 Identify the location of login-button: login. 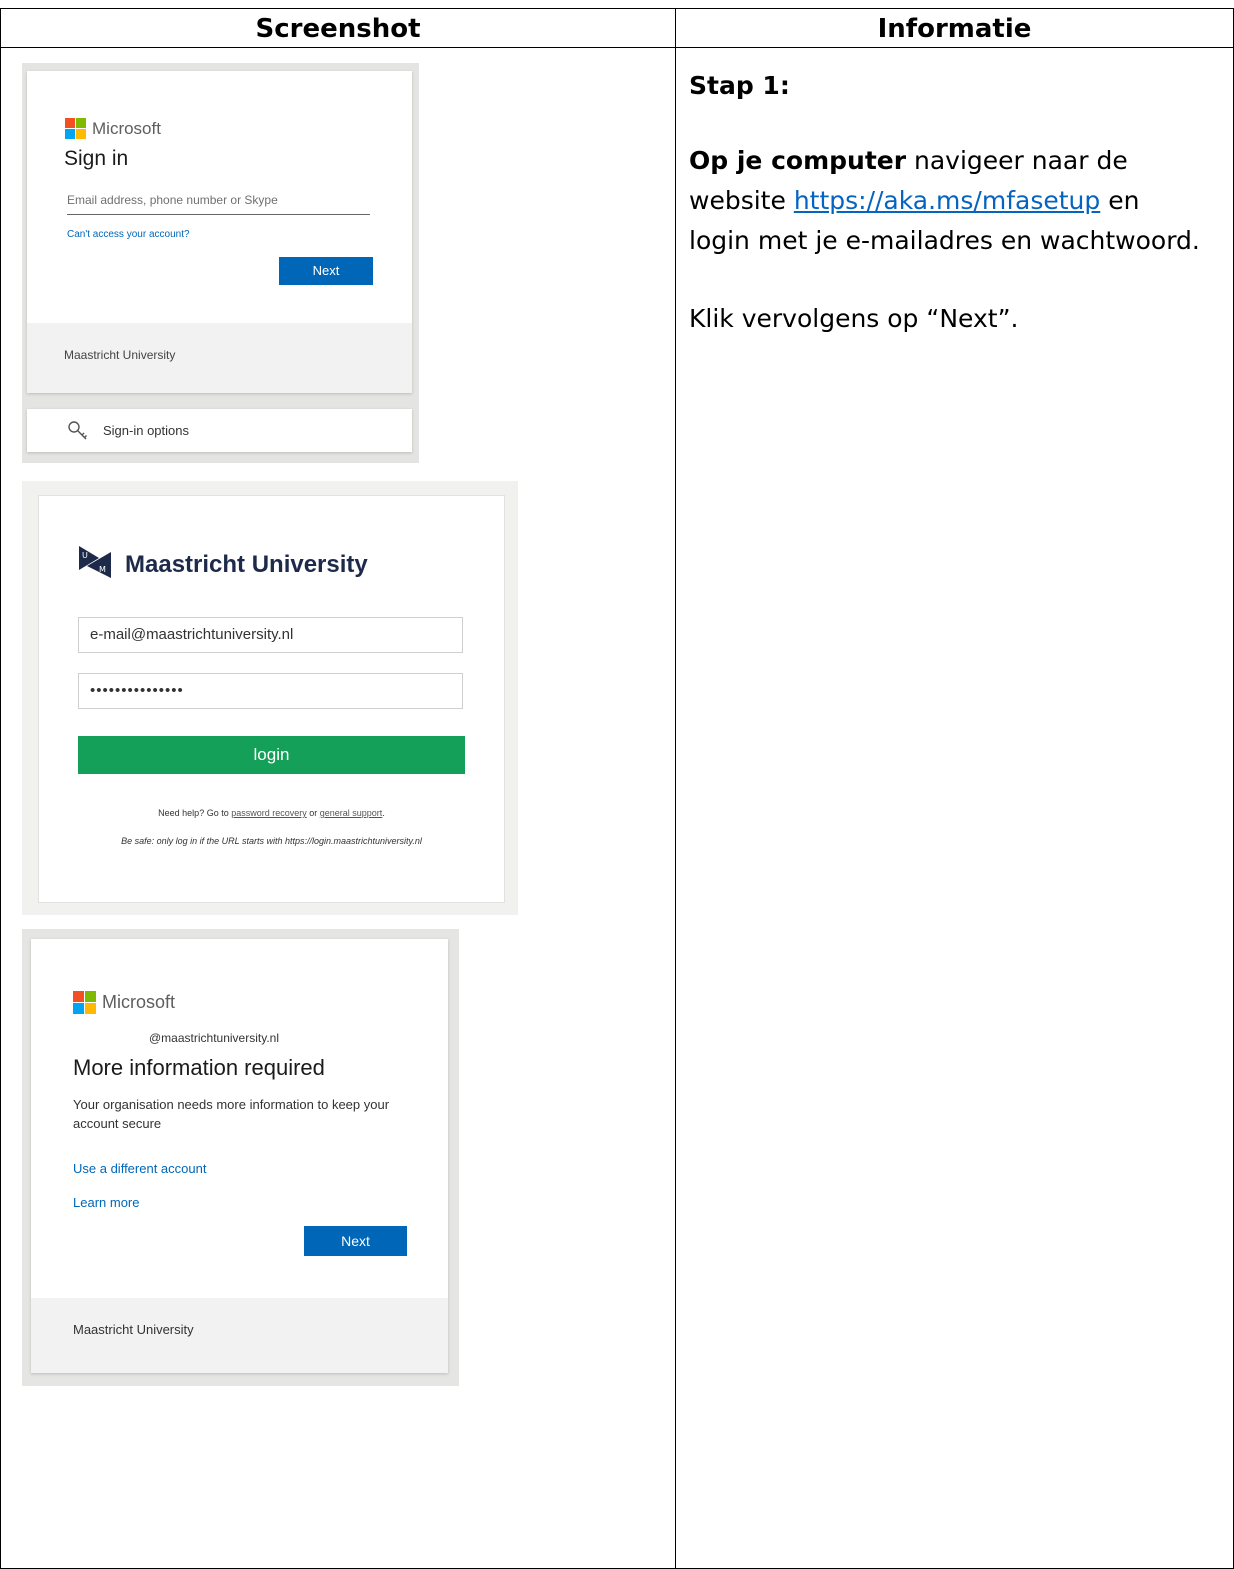
(271, 755).